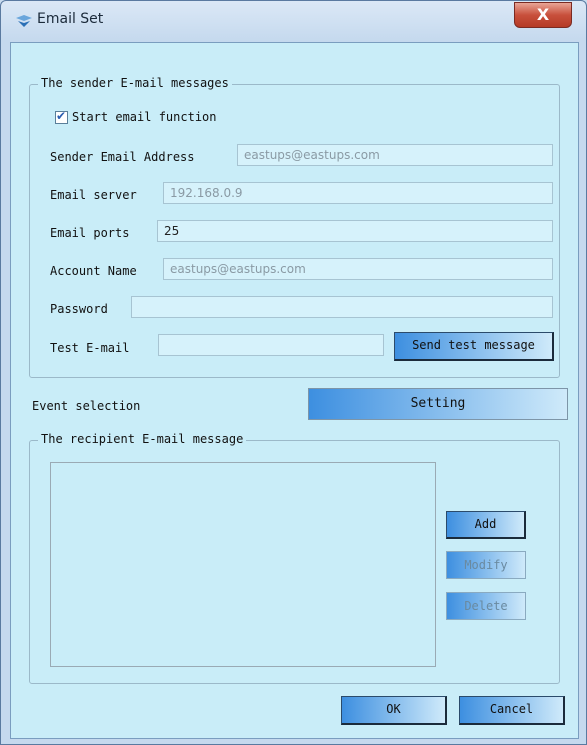  What do you see at coordinates (355, 231) in the screenshot?
I see `email-port-field: 25` at bounding box center [355, 231].